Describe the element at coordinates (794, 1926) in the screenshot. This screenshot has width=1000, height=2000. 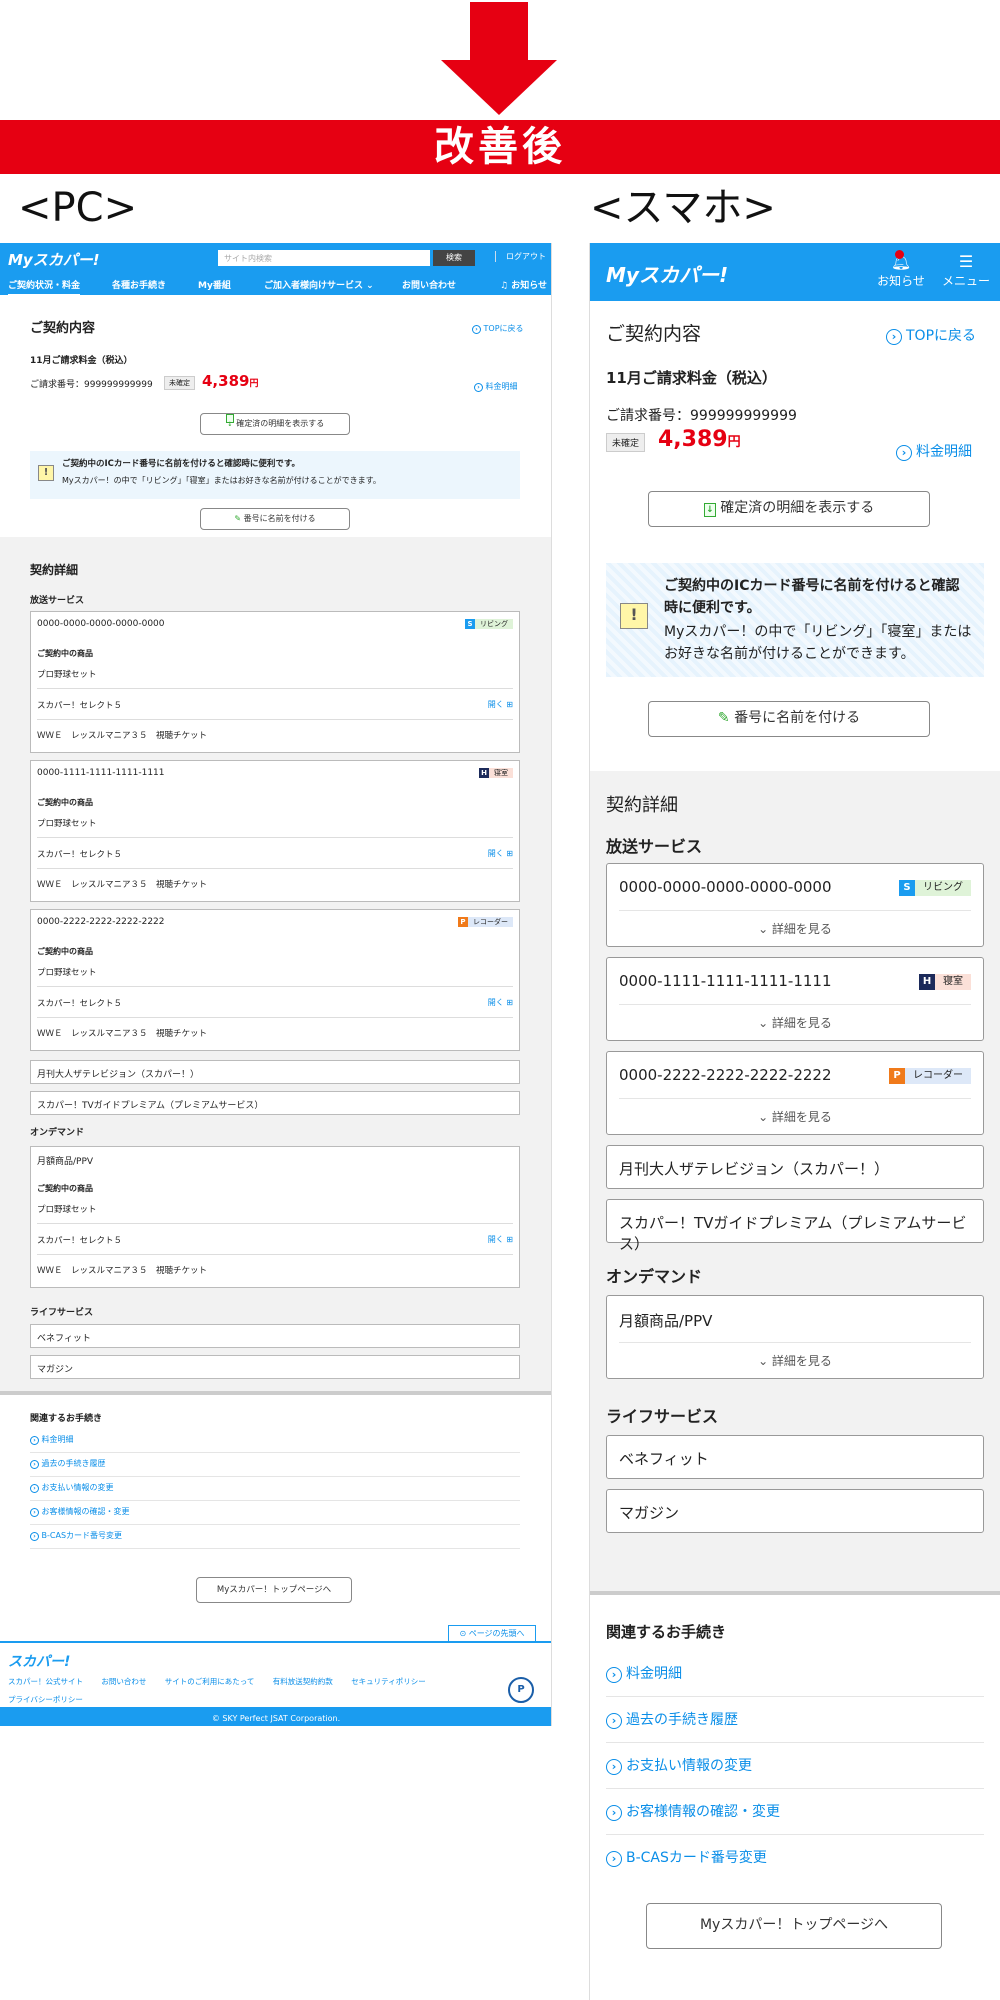
I see `sp-top-page-button: Myスカパー！トップページへ` at that location.